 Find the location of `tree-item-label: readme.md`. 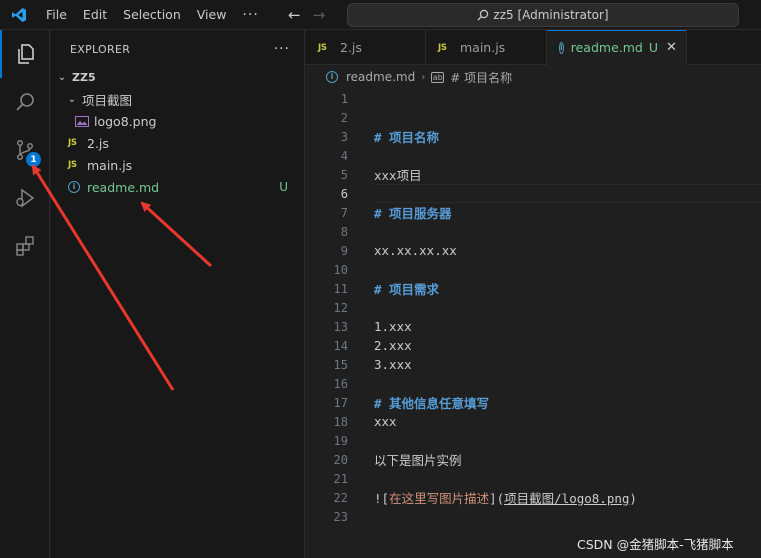

tree-item-label: readme.md is located at coordinates (123, 187).